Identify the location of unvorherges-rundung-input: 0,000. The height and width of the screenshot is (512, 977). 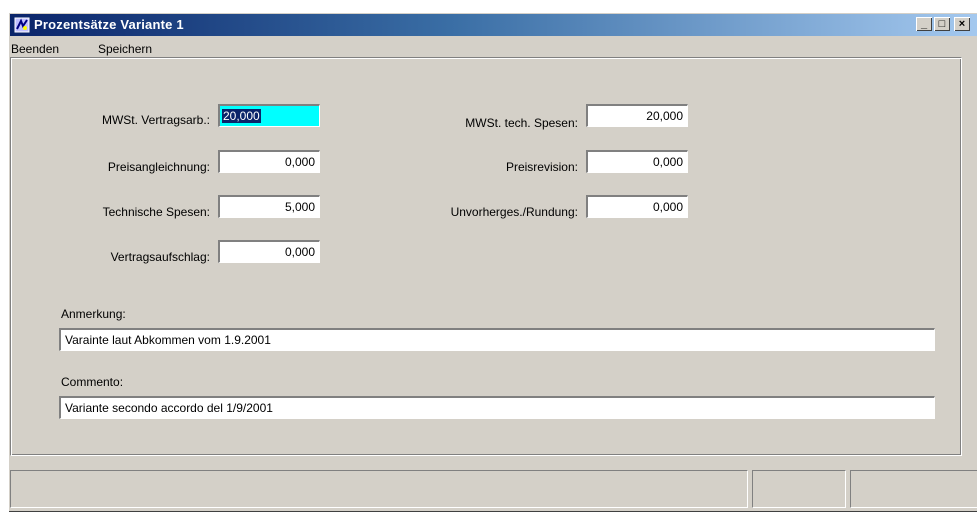
(637, 206).